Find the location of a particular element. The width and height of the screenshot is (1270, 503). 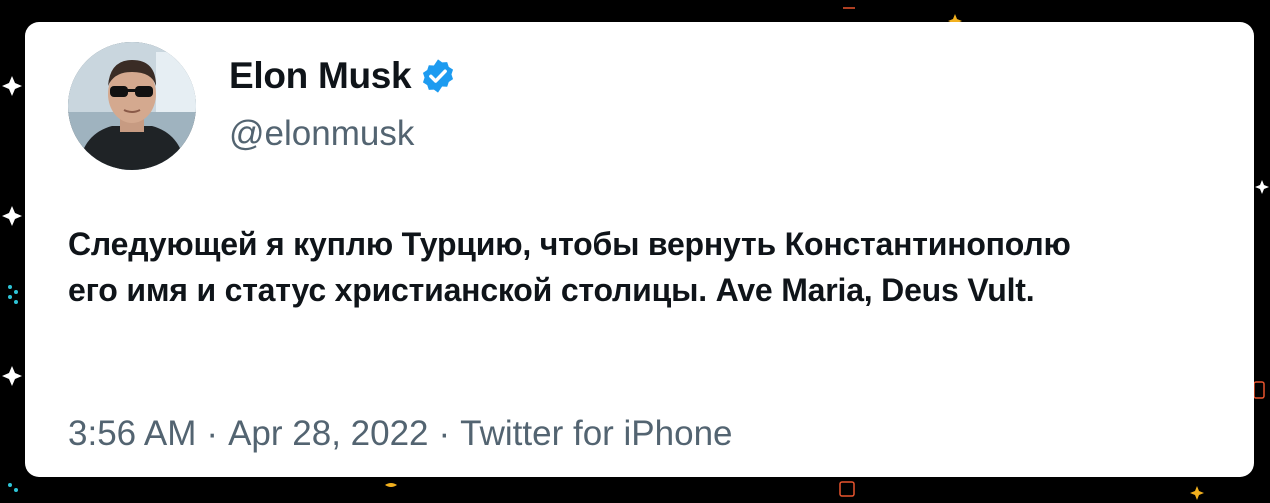

verified-badge-icon is located at coordinates (438, 76).